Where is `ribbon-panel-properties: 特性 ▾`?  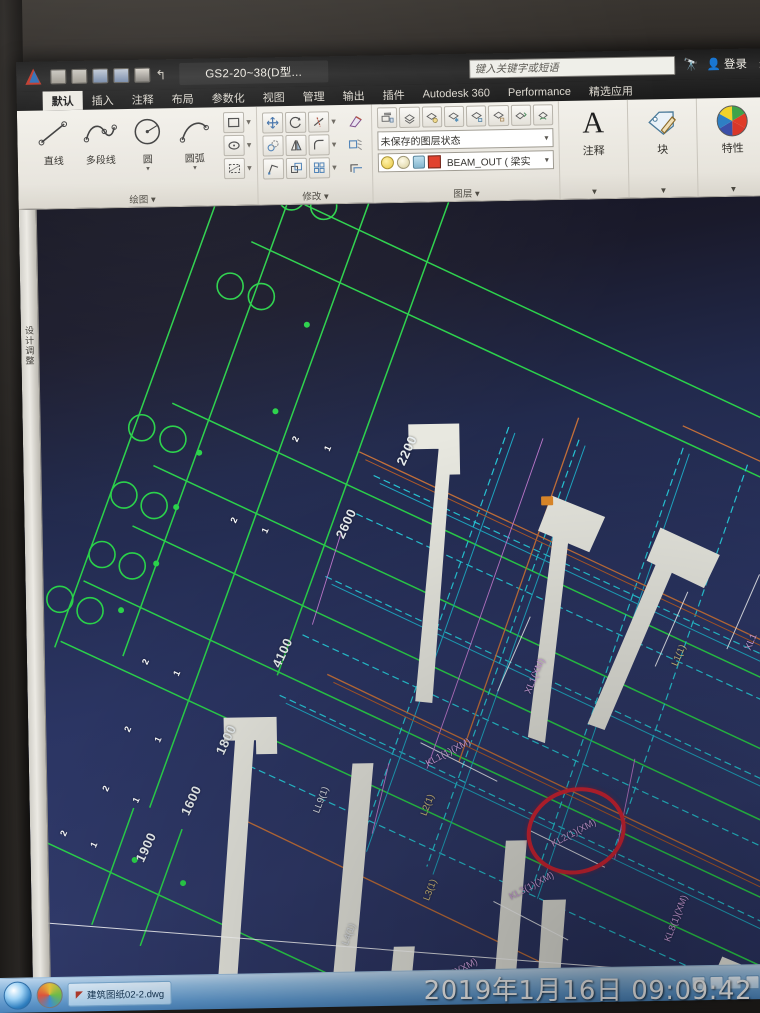
ribbon-panel-properties: 特性 ▾ is located at coordinates (728, 146).